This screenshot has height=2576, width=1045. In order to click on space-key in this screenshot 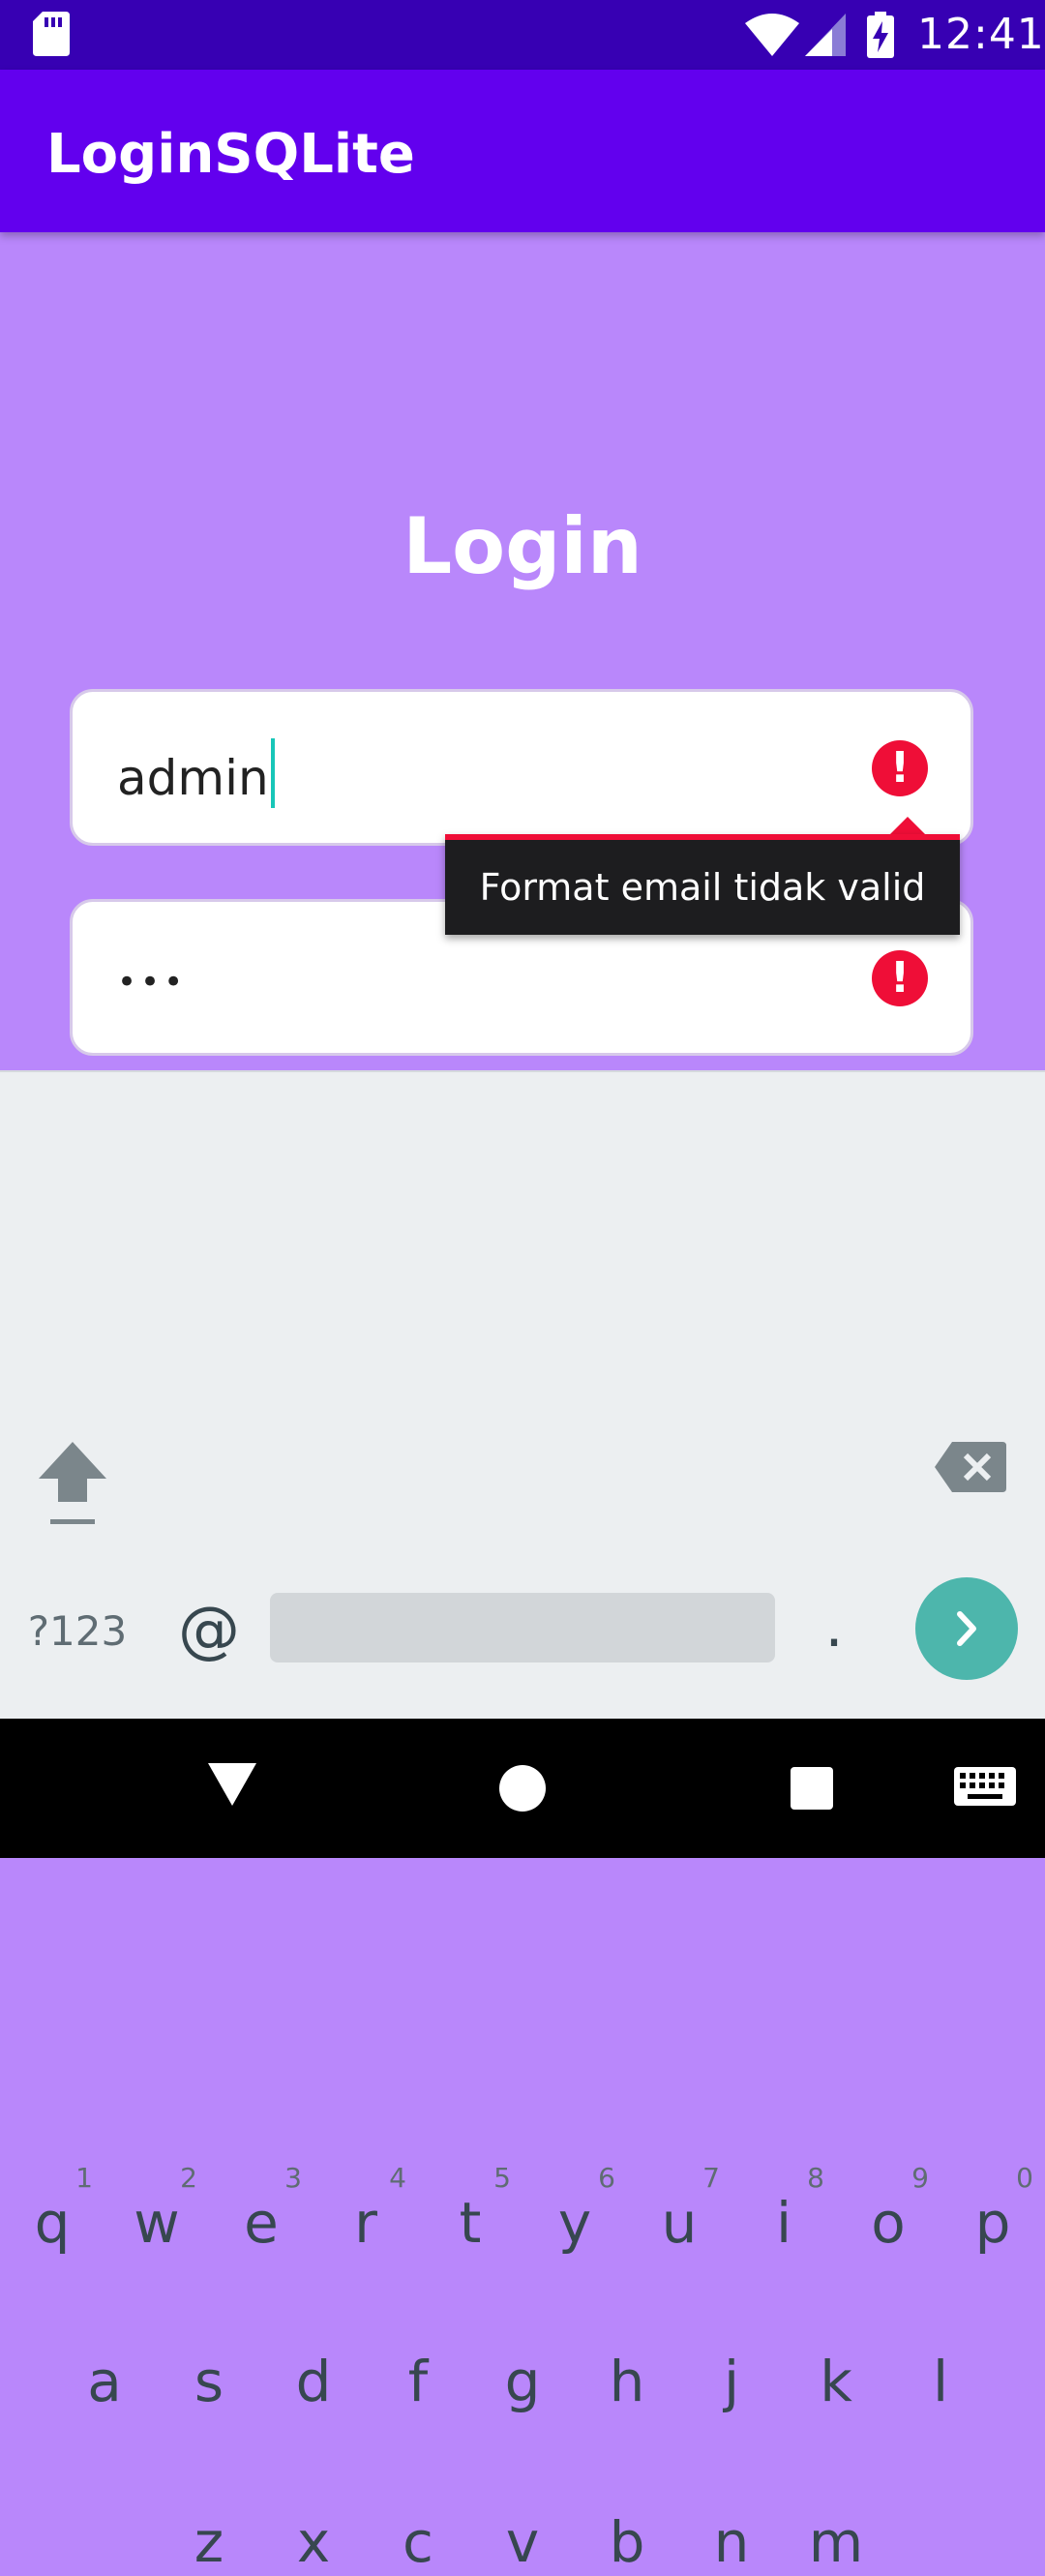, I will do `click(522, 1627)`.